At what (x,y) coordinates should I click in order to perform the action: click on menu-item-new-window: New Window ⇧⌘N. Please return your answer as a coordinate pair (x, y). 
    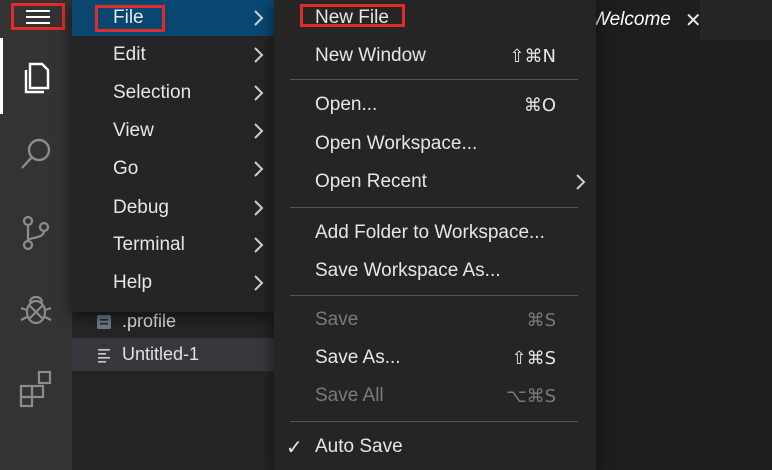
    Looking at the image, I should click on (435, 56).